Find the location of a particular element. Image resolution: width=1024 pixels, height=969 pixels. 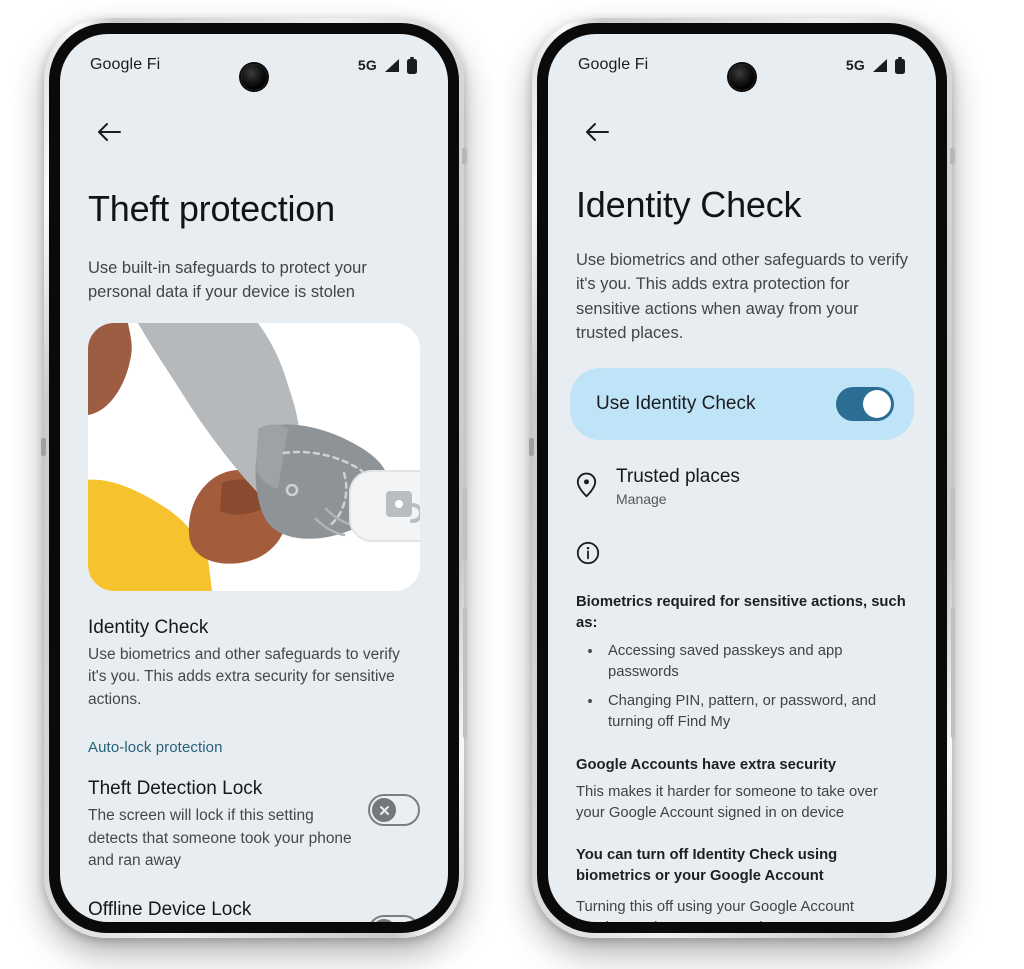

setting-title: Theft Detection Lock is located at coordinates (175, 789).